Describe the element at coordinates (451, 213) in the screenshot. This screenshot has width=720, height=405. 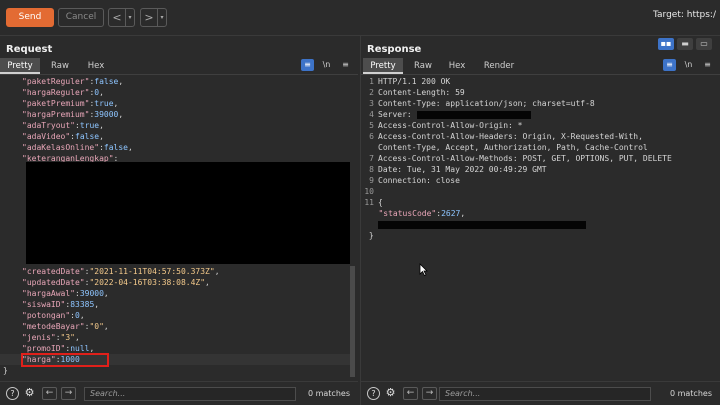
I see `status-value: 2627` at that location.